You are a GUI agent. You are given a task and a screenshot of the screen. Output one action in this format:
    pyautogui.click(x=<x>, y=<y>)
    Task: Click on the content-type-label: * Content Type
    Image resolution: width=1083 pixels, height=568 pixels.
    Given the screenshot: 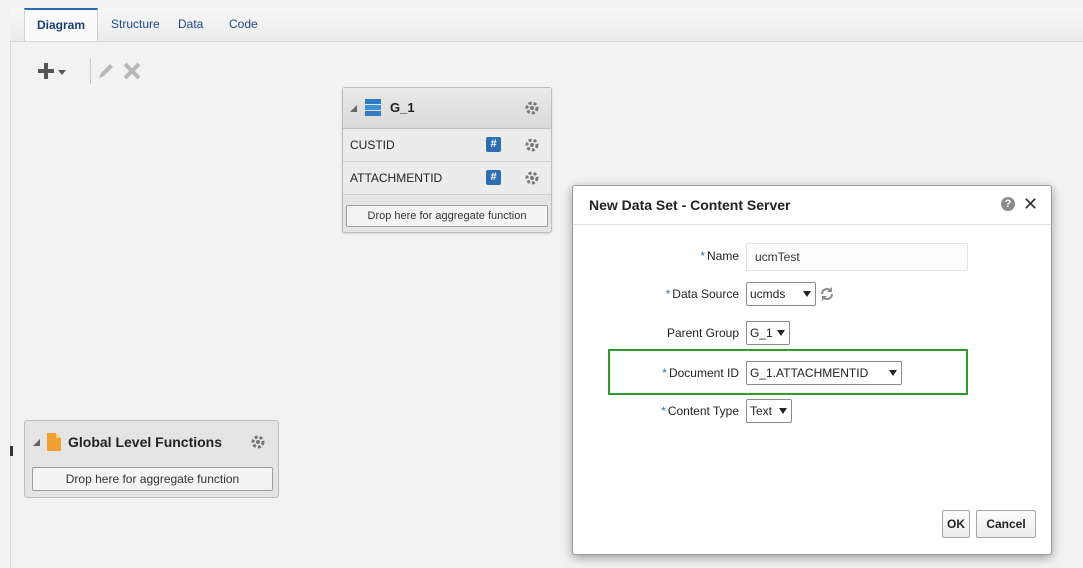 What is the action you would take?
    pyautogui.click(x=700, y=411)
    